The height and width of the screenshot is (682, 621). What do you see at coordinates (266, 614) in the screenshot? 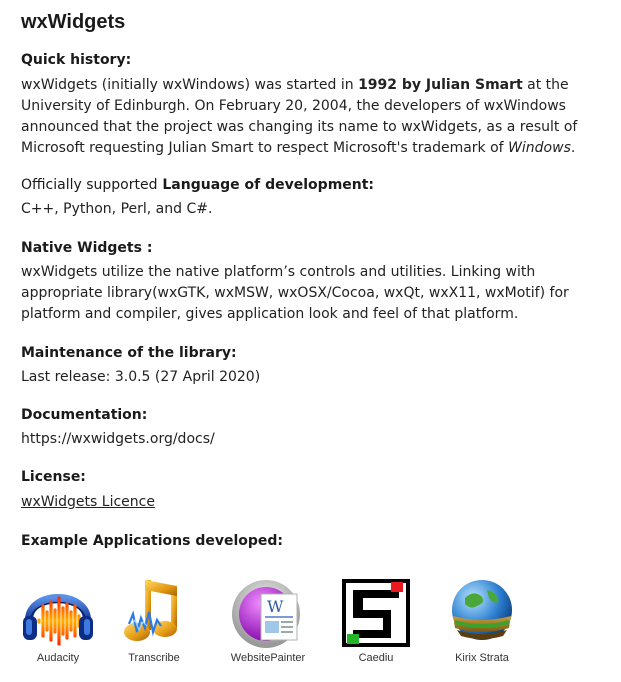
I see `websitepainter-icon: W` at bounding box center [266, 614].